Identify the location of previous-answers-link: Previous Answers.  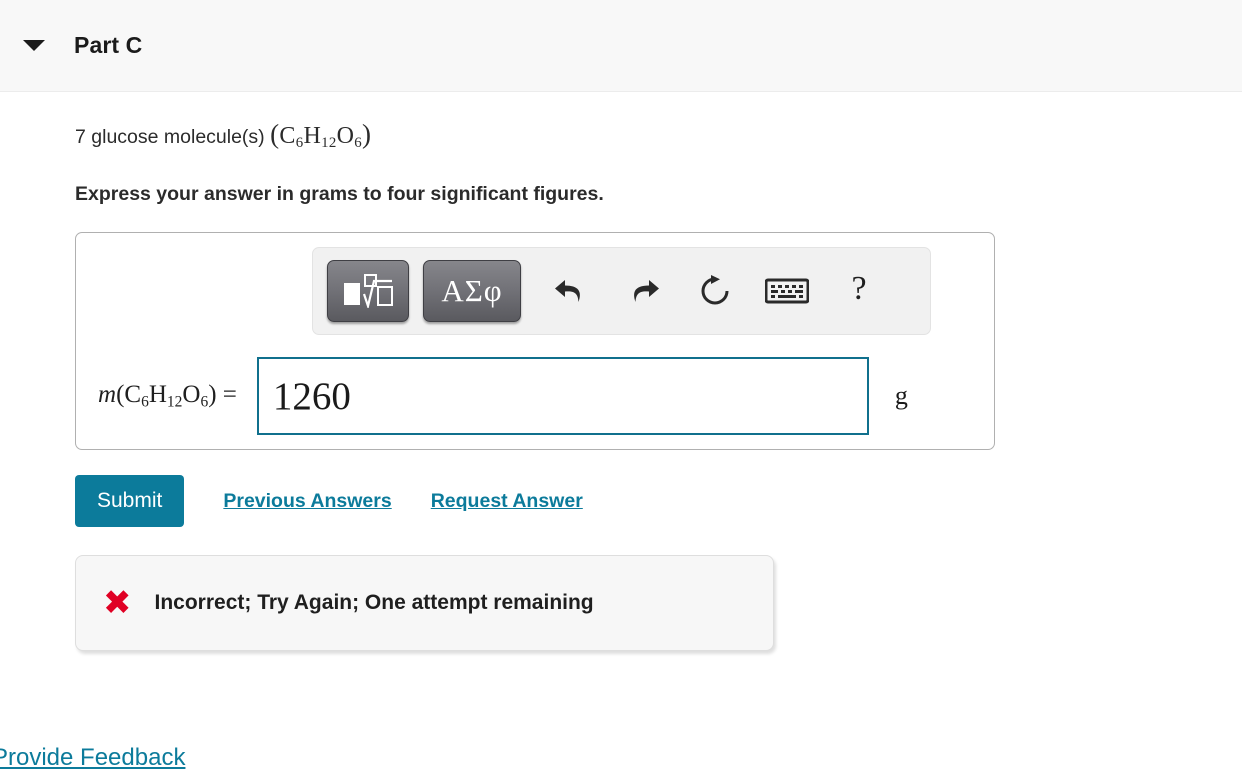
(307, 501).